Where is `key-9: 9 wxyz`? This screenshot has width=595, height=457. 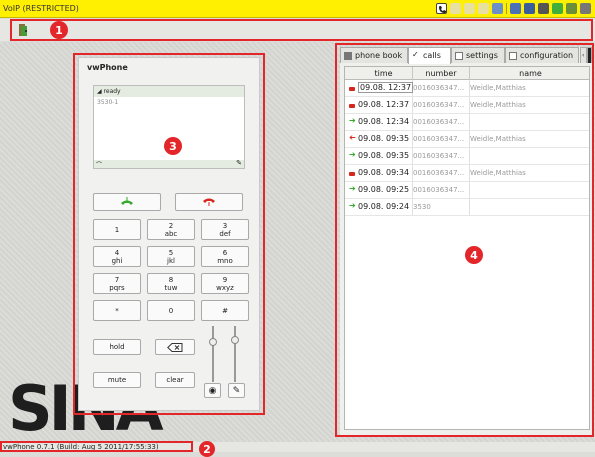 key-9: 9 wxyz is located at coordinates (225, 283).